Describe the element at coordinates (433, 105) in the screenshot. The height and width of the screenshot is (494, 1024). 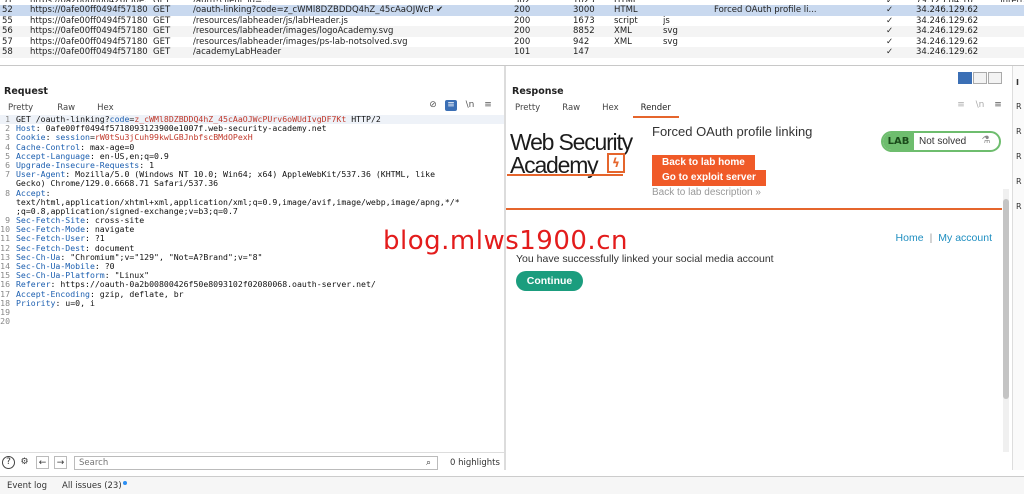
I see `hide-eye-icon: ⊘` at that location.